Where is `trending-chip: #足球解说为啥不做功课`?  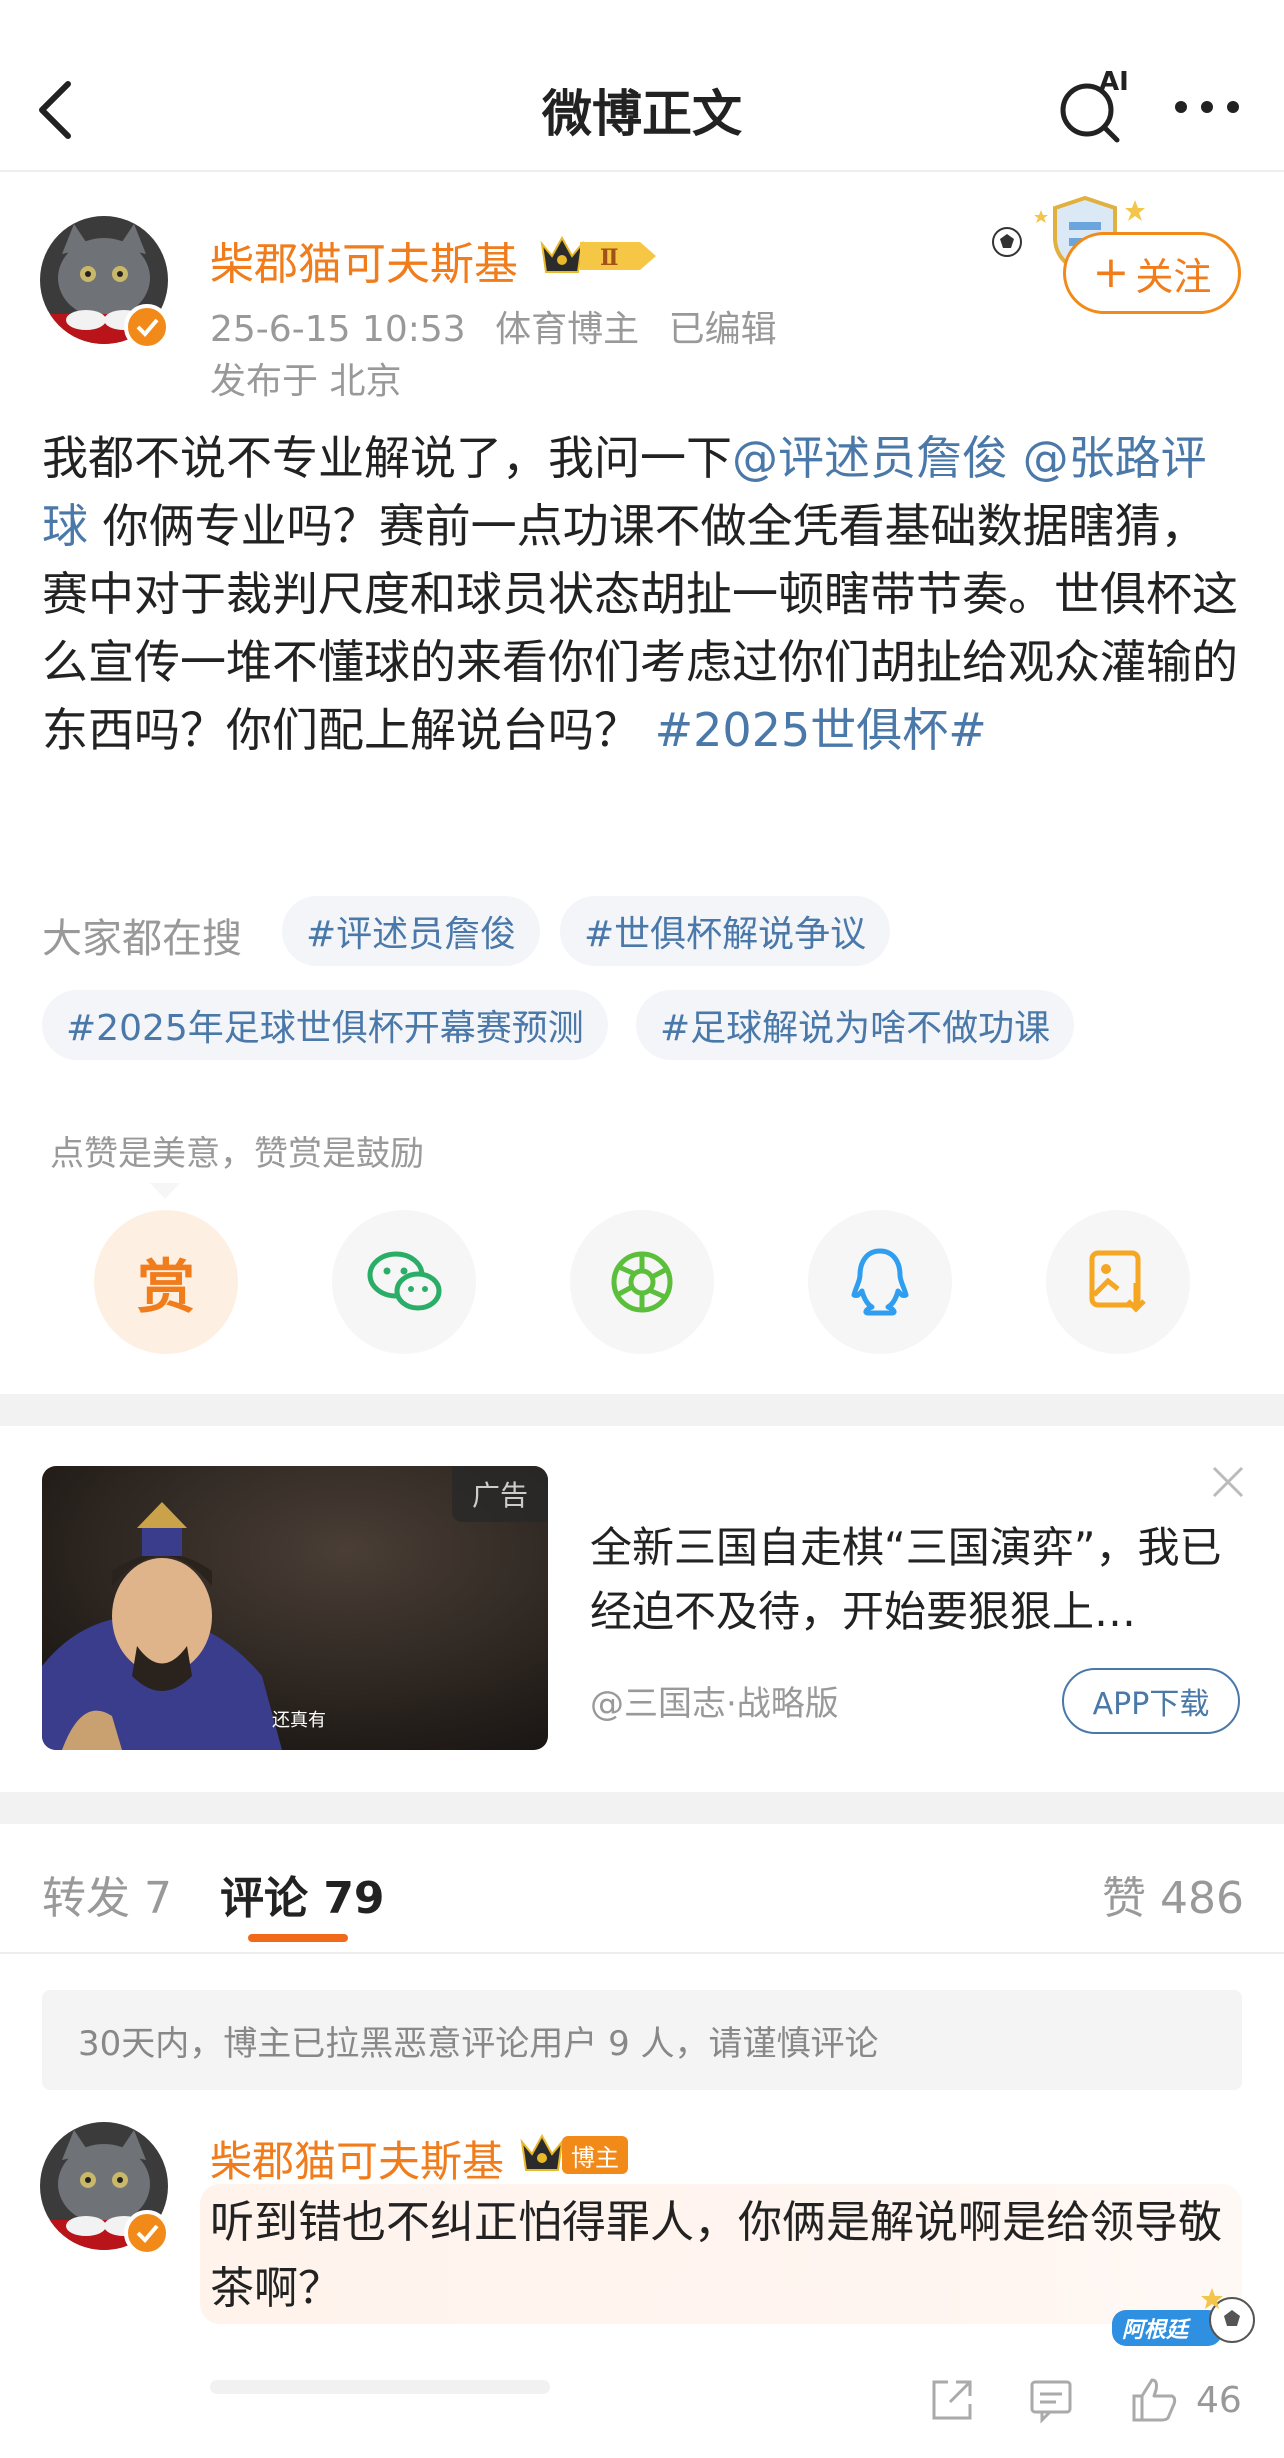 trending-chip: #足球解说为啥不做功课 is located at coordinates (855, 1025).